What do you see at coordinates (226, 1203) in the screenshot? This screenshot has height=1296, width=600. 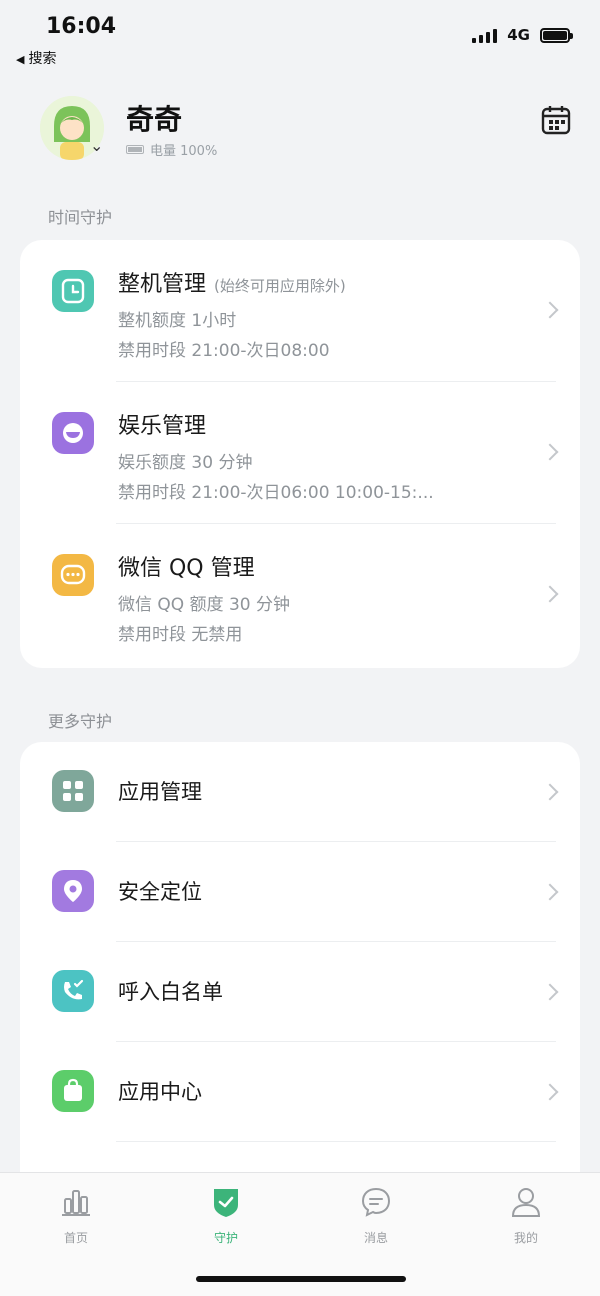 I see `shield-check-icon` at bounding box center [226, 1203].